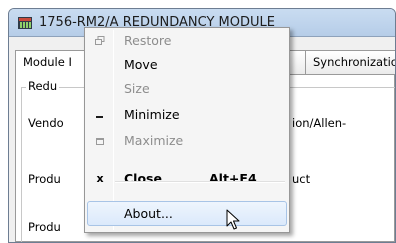 The width and height of the screenshot is (396, 243). Describe the element at coordinates (233, 219) in the screenshot. I see `mouse-pointer-icon` at that location.